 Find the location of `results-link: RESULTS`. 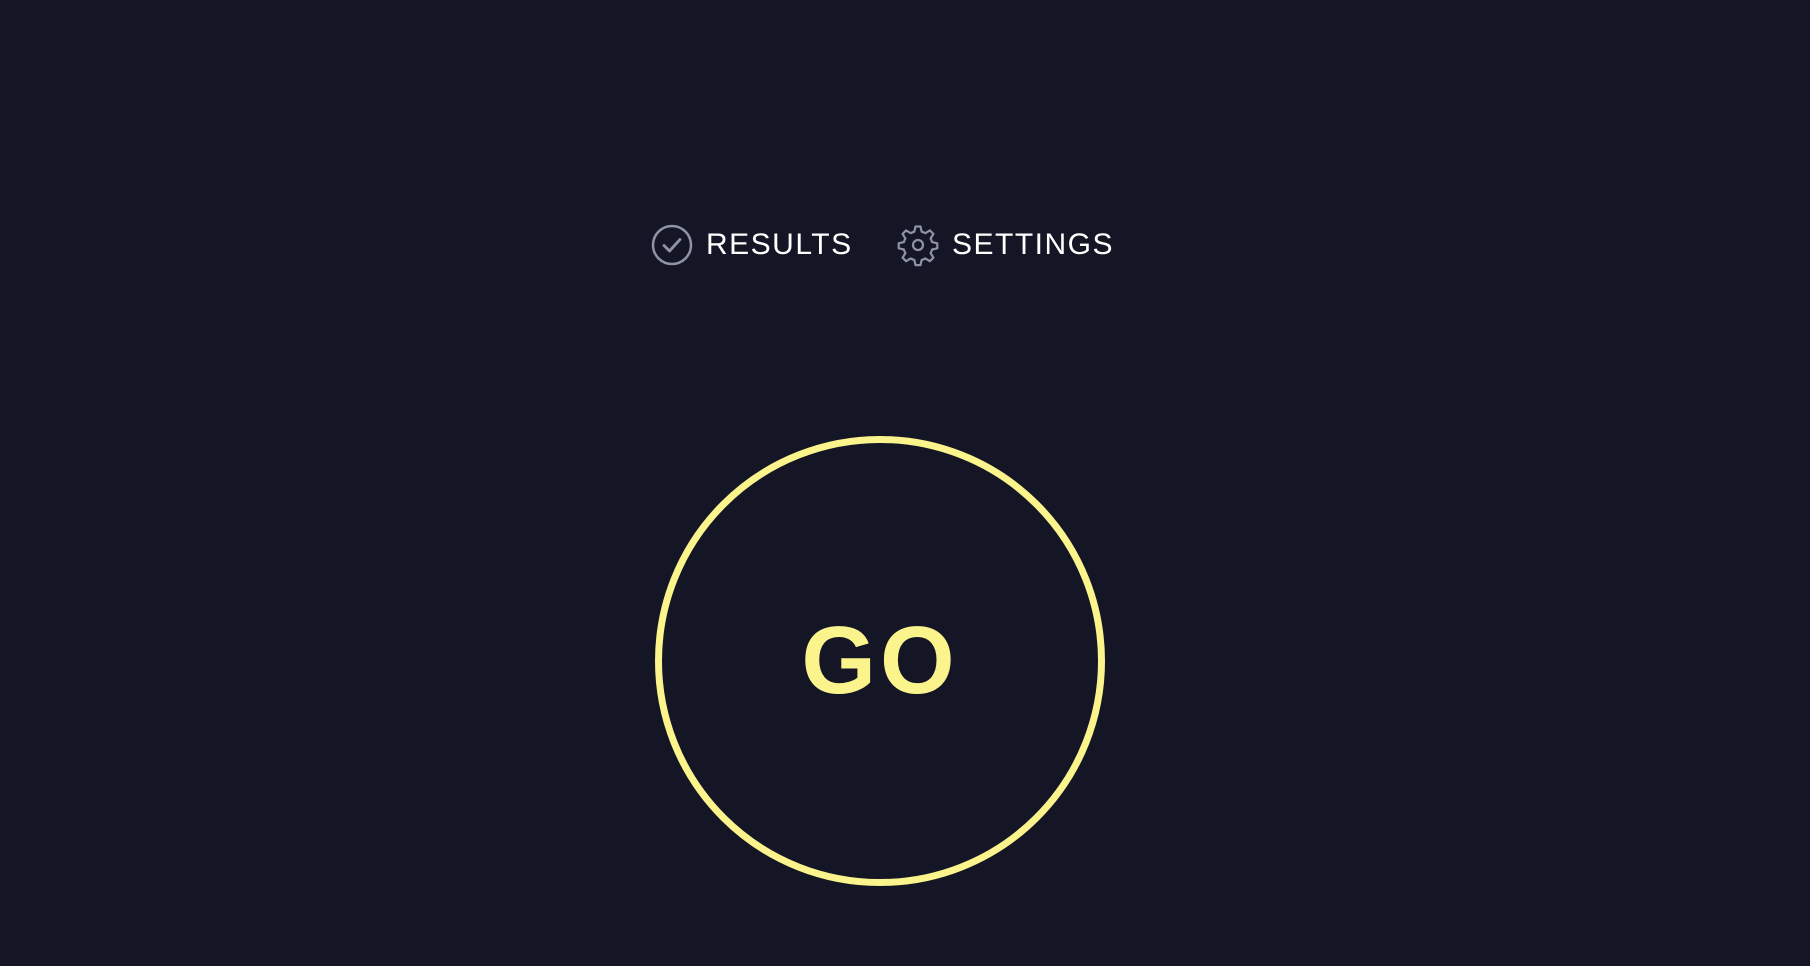

results-link: RESULTS is located at coordinates (751, 245).